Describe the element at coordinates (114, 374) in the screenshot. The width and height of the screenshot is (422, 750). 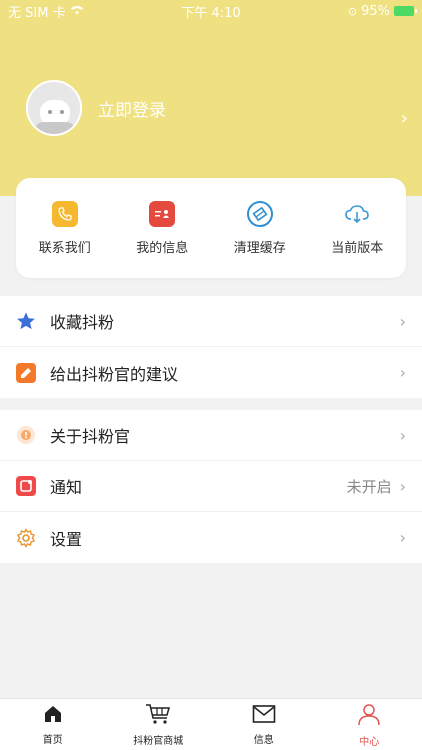
I see `menu-item-label: 给出抖粉官的建议` at that location.